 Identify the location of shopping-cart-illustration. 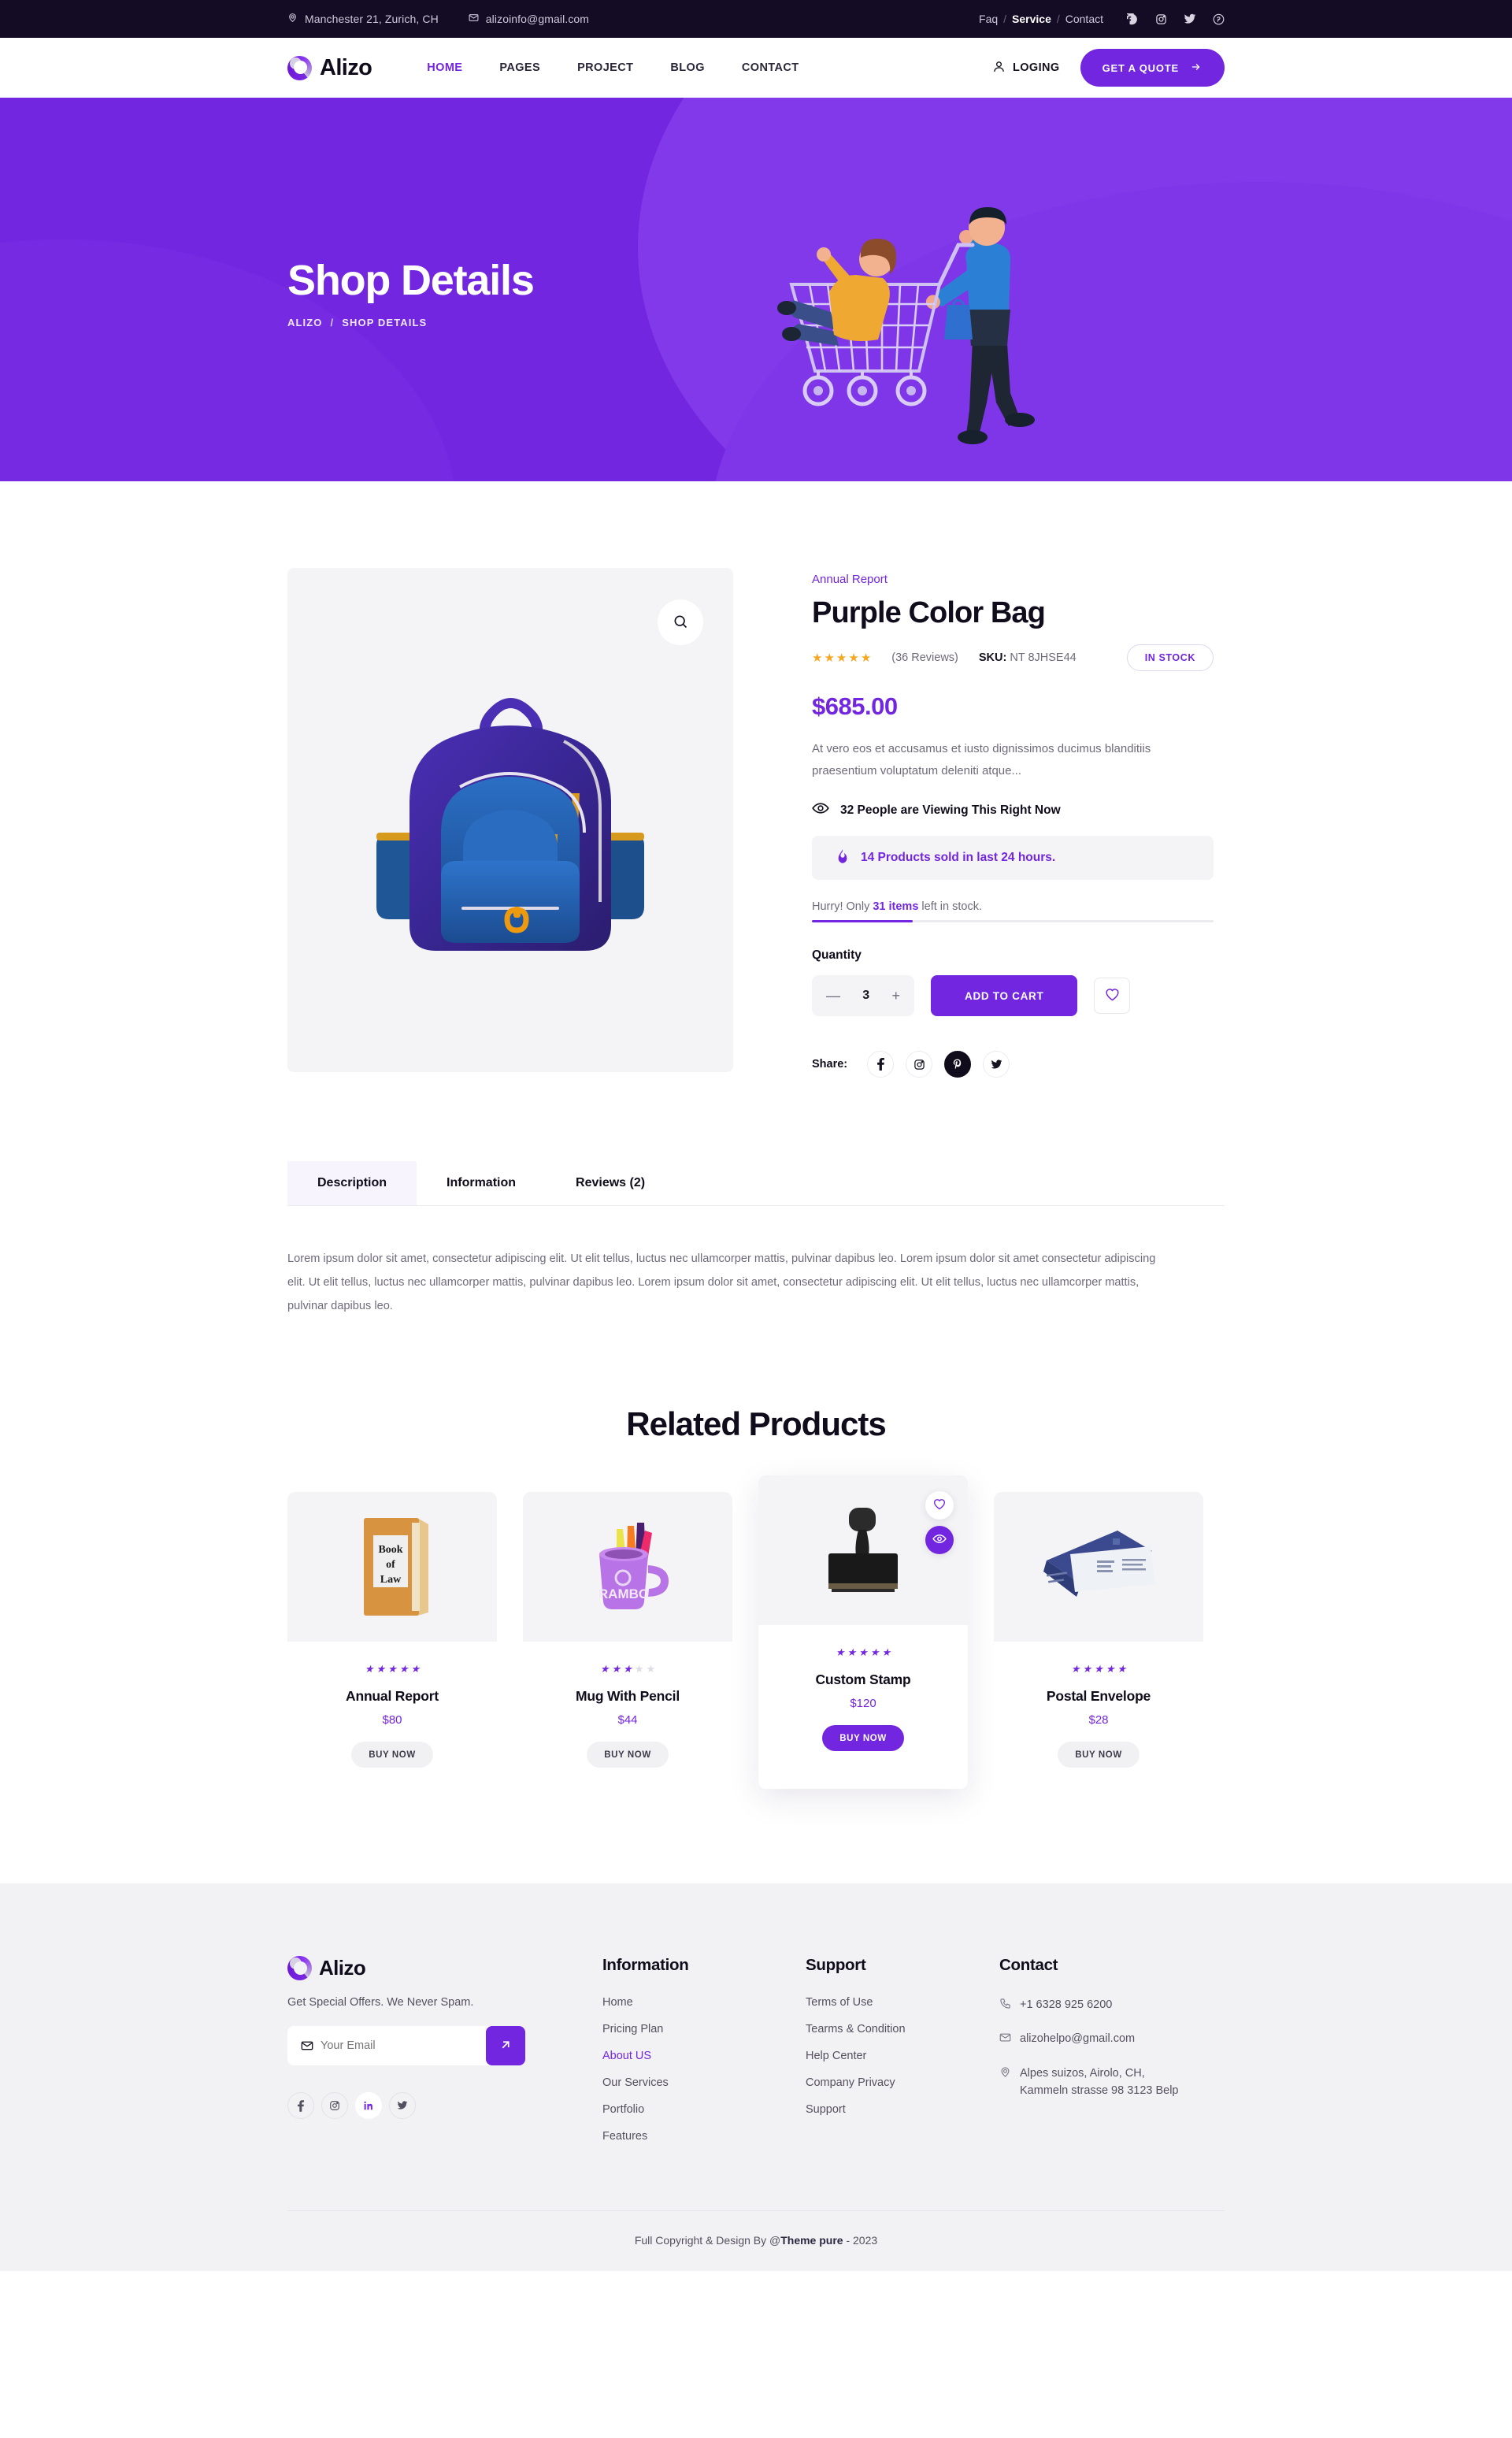
(905, 312).